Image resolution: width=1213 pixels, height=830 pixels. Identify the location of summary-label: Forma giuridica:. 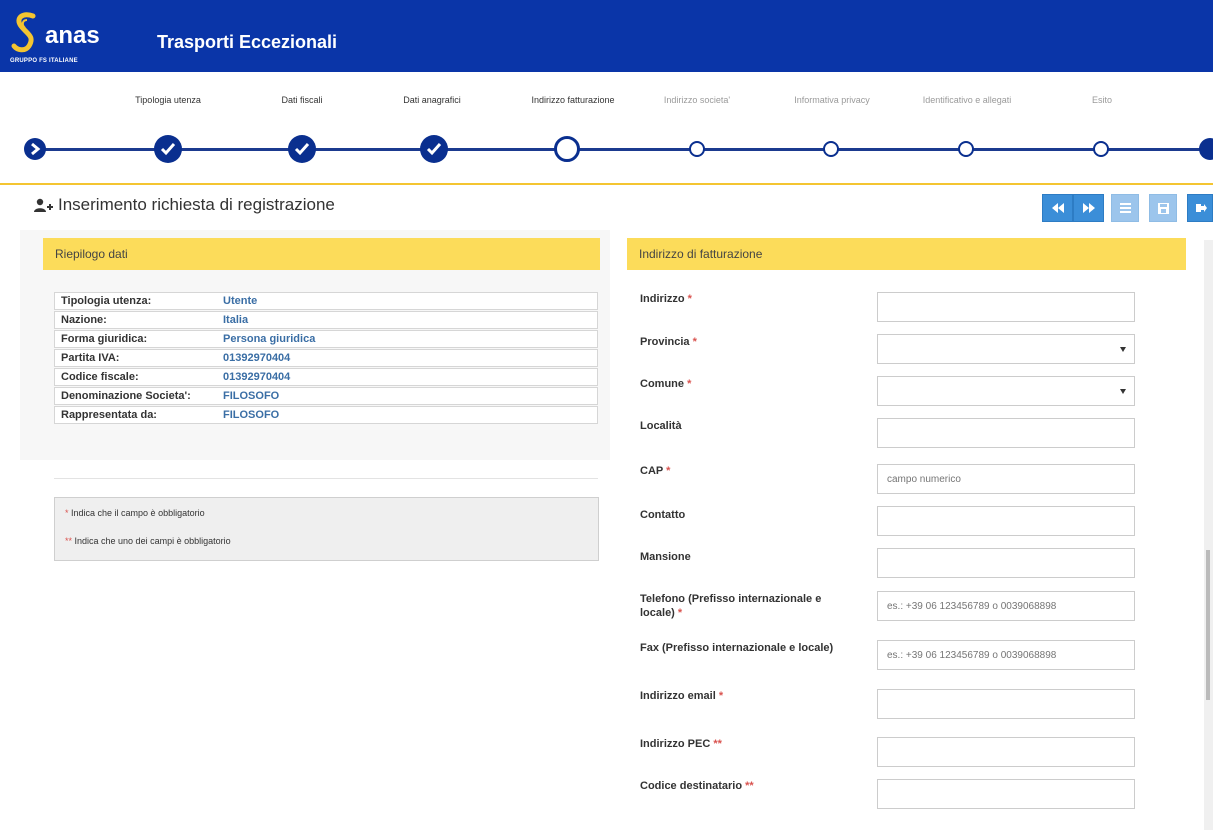
(104, 339).